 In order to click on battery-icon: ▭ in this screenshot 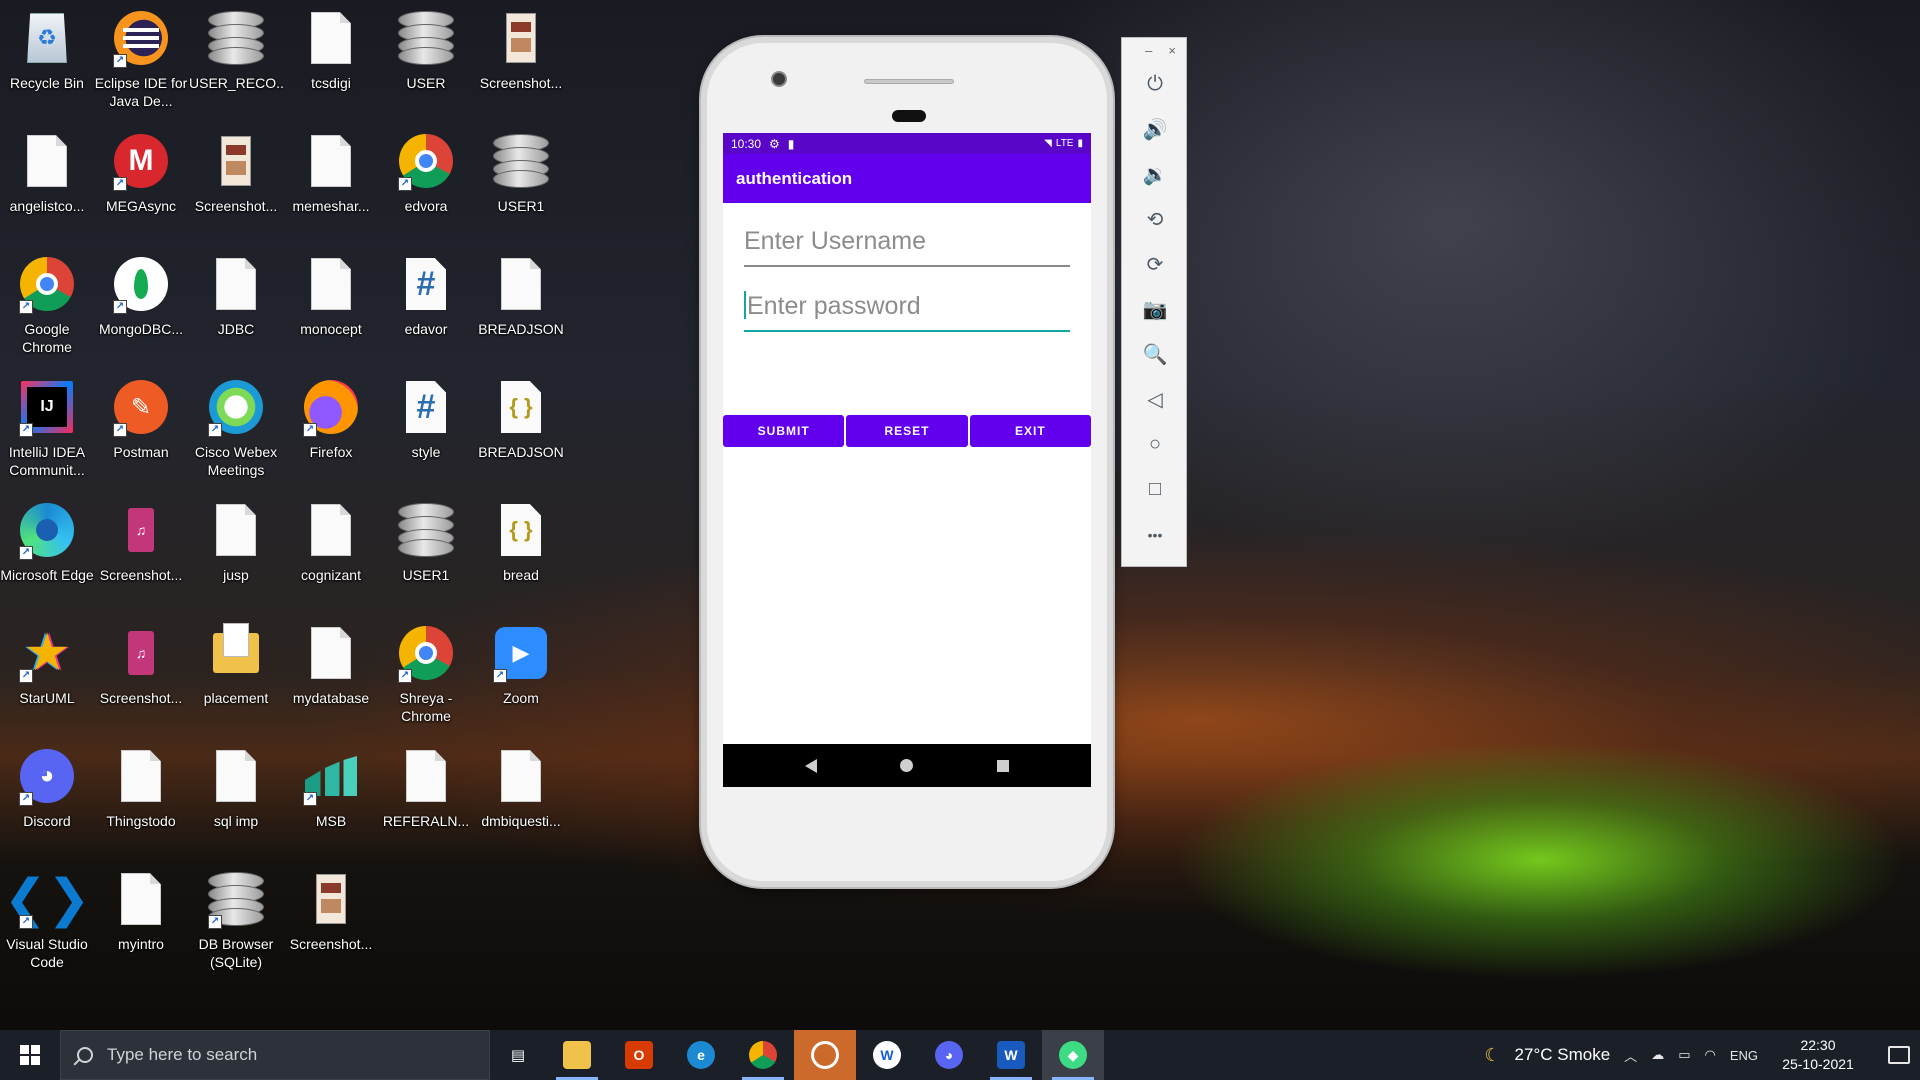, I will do `click(1684, 1055)`.